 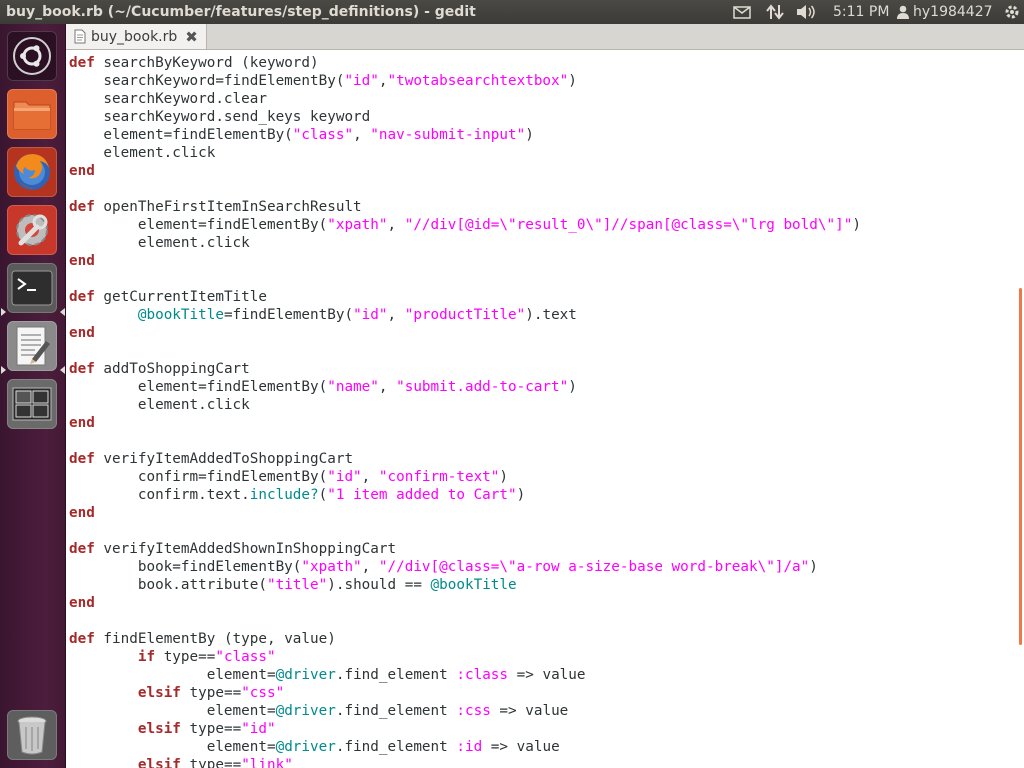 What do you see at coordinates (545, 37) in the screenshot?
I see `document-tab-bar: buy_book.rb ✖` at bounding box center [545, 37].